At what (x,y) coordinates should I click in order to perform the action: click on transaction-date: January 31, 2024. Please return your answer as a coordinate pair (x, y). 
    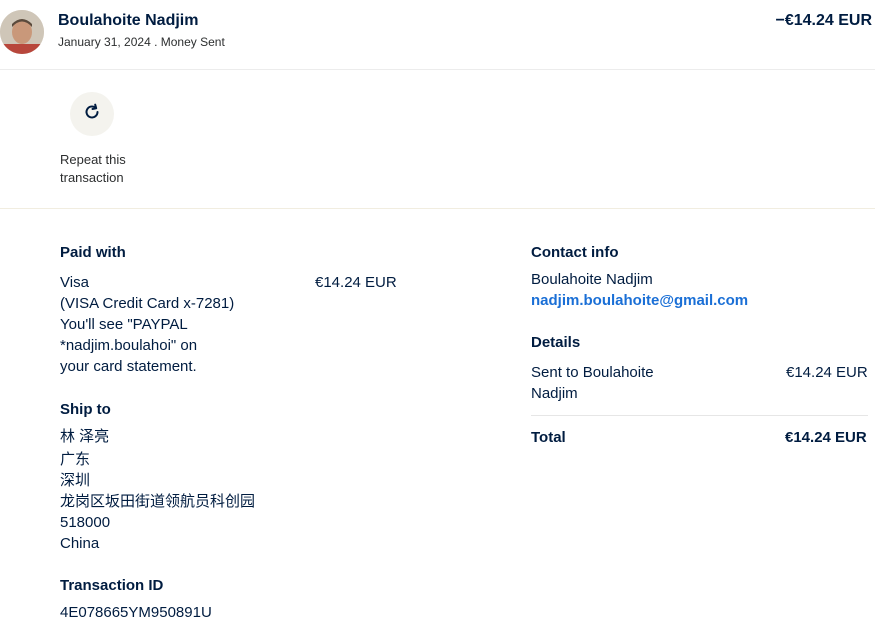
    Looking at the image, I should click on (104, 42).